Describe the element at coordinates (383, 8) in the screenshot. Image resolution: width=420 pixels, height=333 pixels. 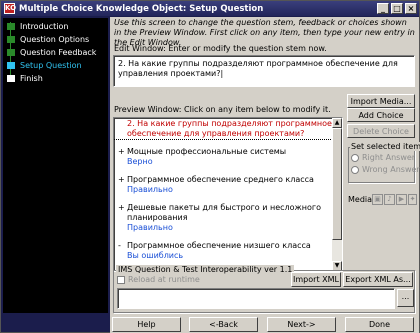
I see `minimize-icon: _` at that location.